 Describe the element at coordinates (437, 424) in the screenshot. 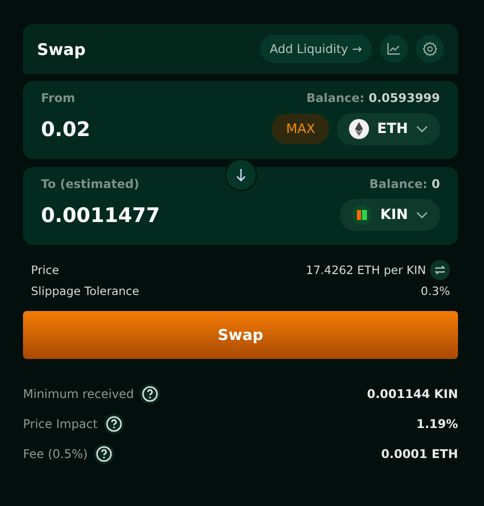

I see `detail-value: 1.19%` at that location.